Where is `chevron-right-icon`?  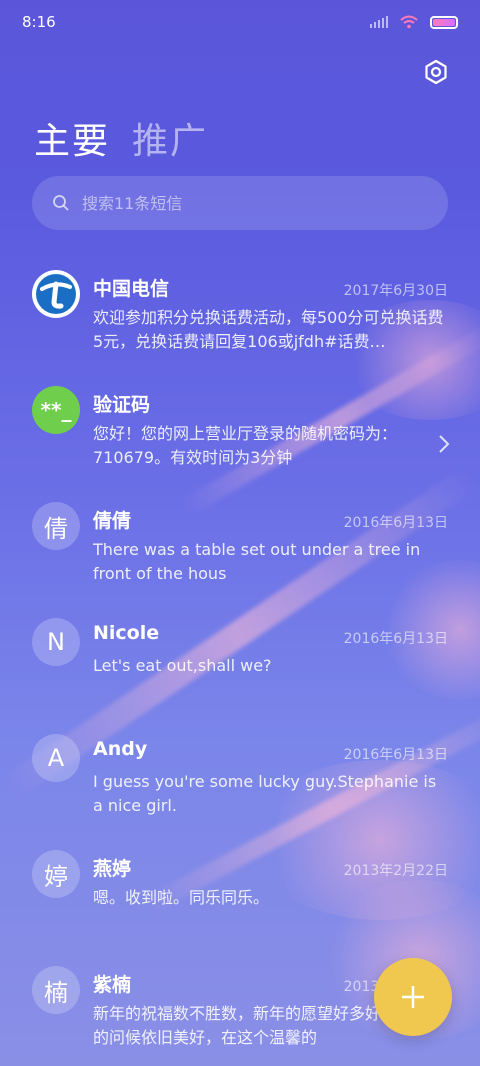
chevron-right-icon is located at coordinates (444, 444).